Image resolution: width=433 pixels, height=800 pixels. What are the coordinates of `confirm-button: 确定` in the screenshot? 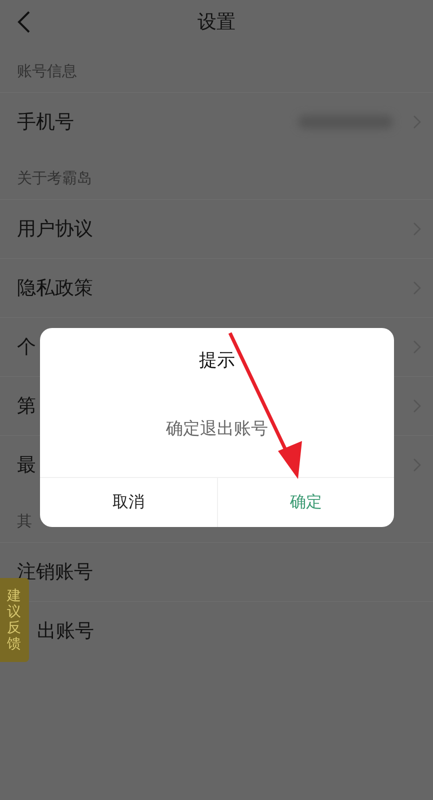 It's located at (305, 502).